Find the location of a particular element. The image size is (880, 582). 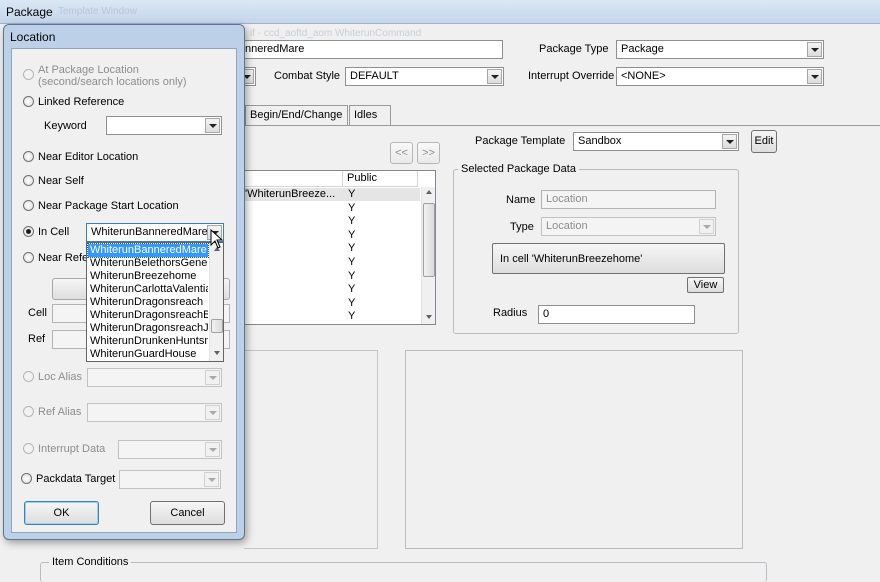

selected-name-label: Name is located at coordinates (521, 200).